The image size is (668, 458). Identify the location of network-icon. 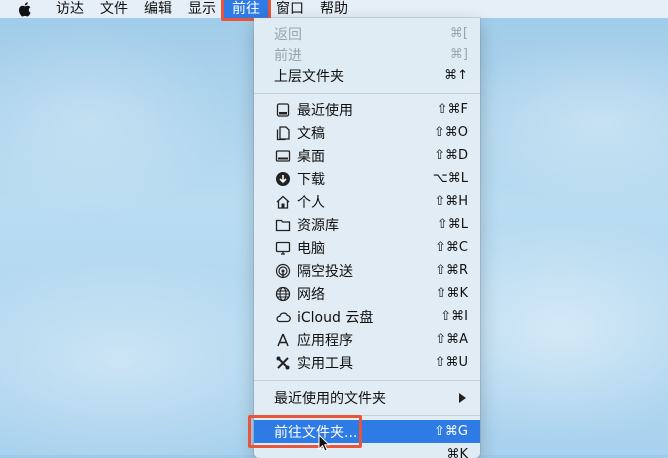
(283, 294).